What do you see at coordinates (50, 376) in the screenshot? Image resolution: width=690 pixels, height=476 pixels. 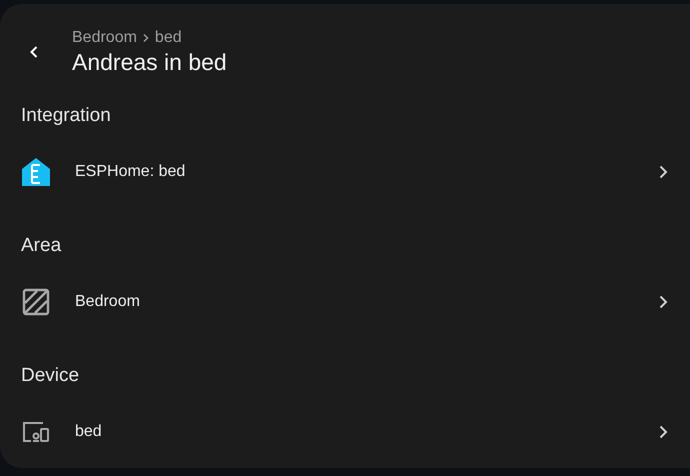 I see `section-title: Device` at bounding box center [50, 376].